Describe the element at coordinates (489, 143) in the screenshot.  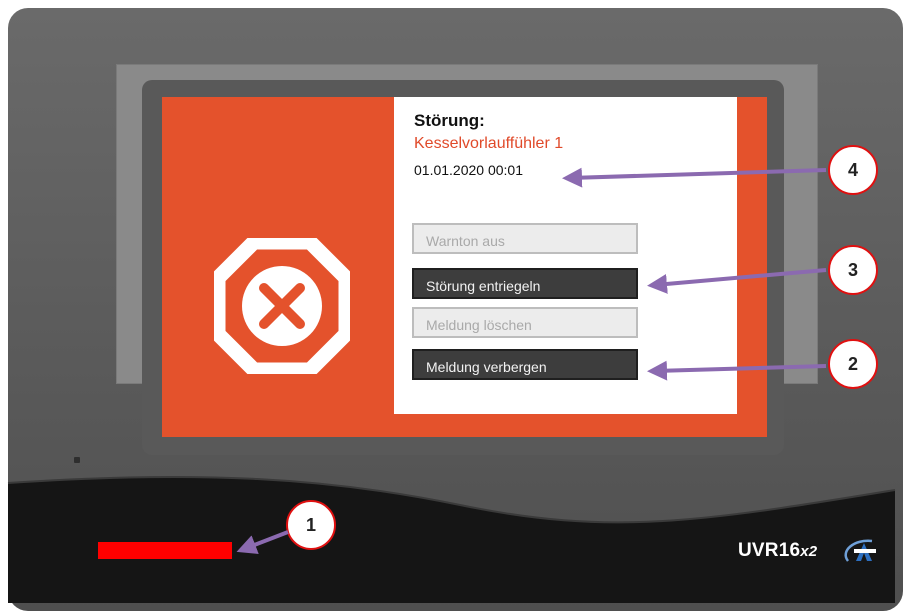
I see `fault-sensor-name: Kesselvorlauffühler 1` at that location.